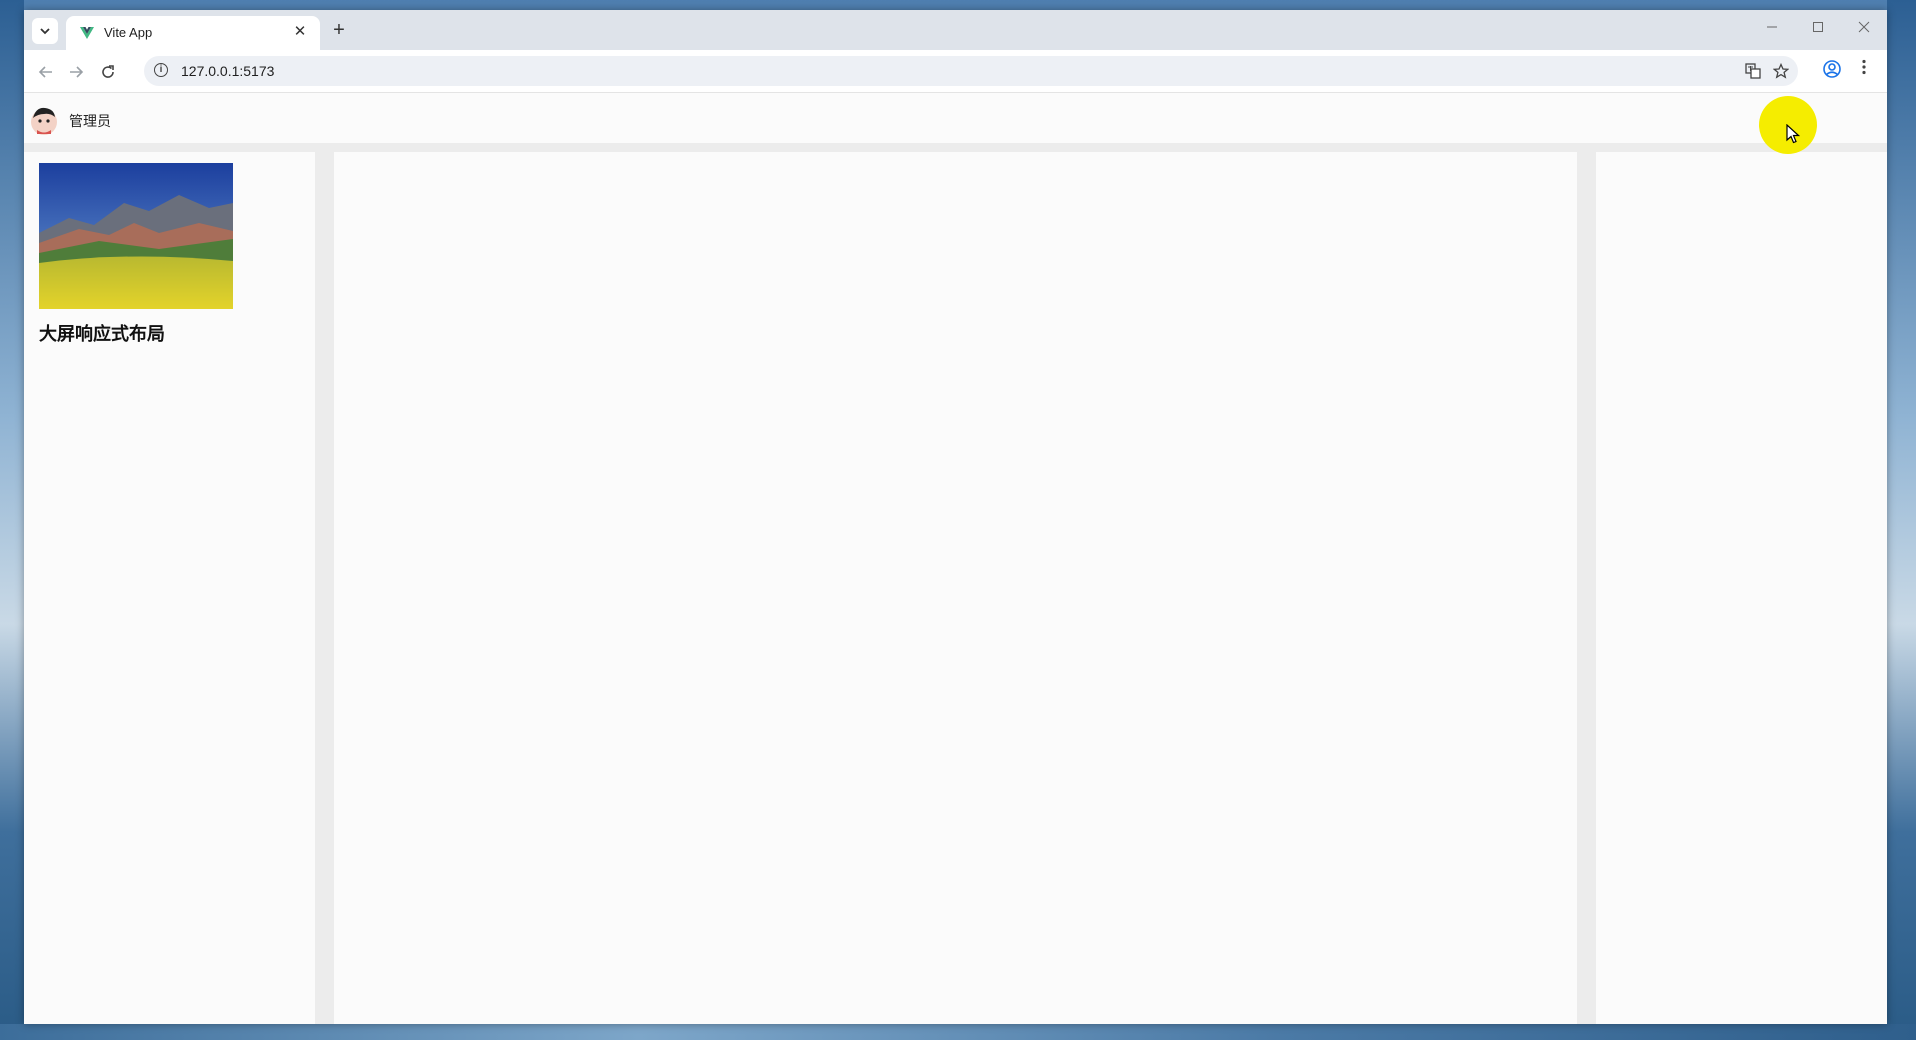 The height and width of the screenshot is (1040, 1916). What do you see at coordinates (1832, 69) in the screenshot?
I see `profile-icon` at bounding box center [1832, 69].